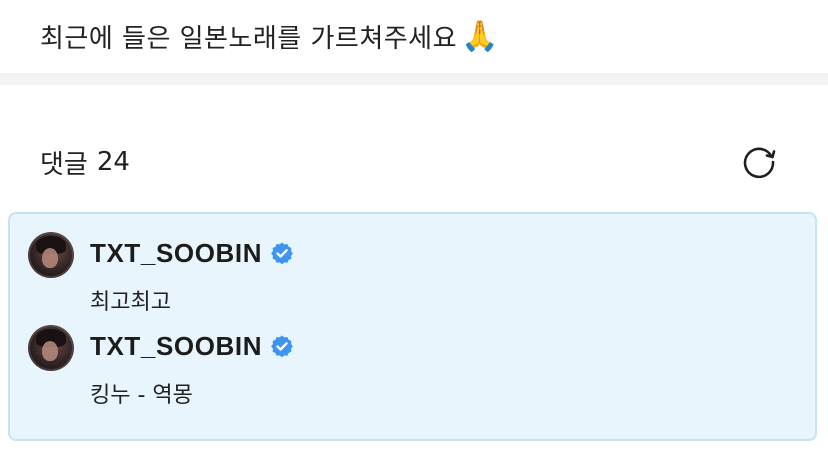  I want to click on post-title-text: 최근에 들은 일본노래를 가르쳐주세요, so click(249, 38).